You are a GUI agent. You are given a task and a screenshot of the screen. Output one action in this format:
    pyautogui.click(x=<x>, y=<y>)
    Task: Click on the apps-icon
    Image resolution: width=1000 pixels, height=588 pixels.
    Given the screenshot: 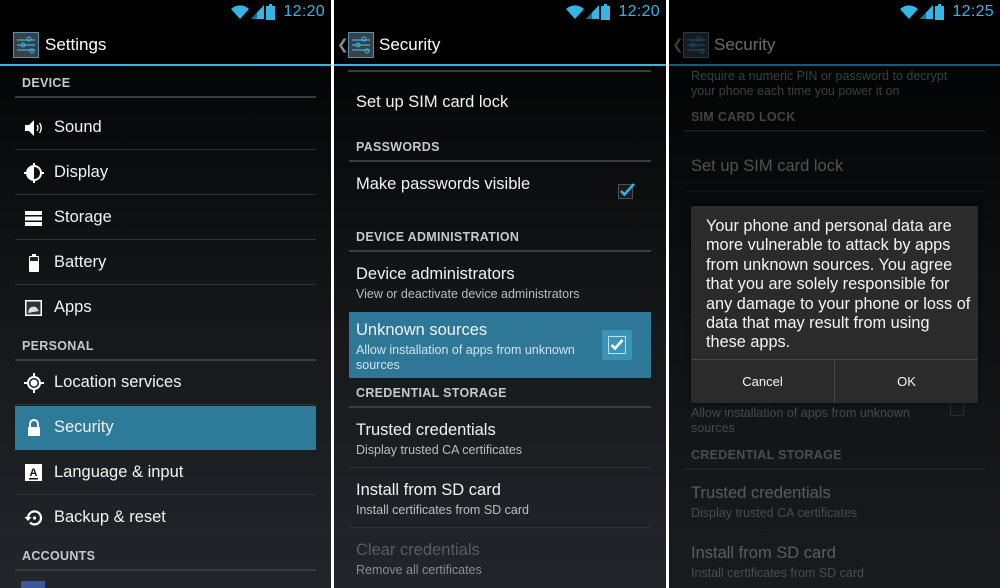 What is the action you would take?
    pyautogui.click(x=33, y=308)
    